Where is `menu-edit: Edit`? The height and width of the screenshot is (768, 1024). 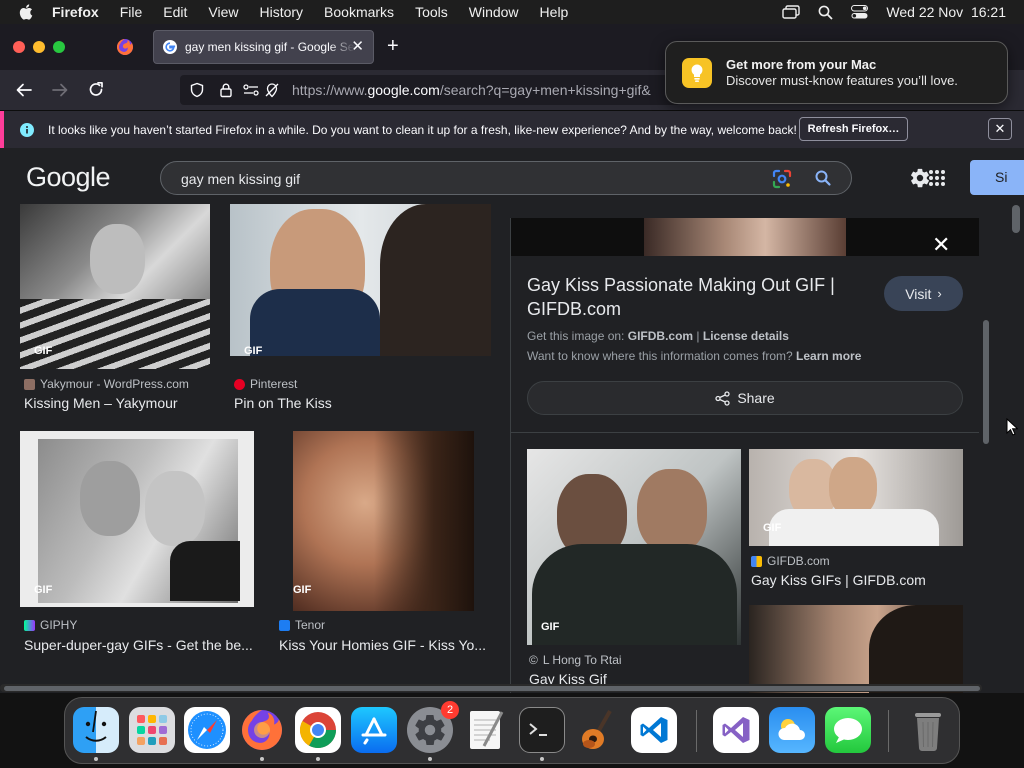
menu-edit: Edit is located at coordinates (175, 12).